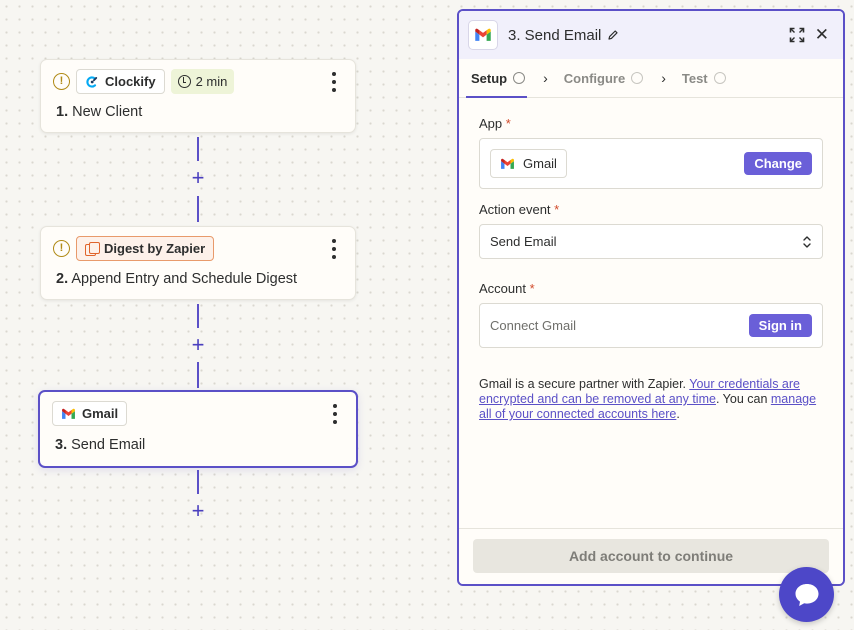 Image resolution: width=854 pixels, height=630 pixels. Describe the element at coordinates (184, 279) in the screenshot. I see `step-title-text: Append Entry and Schedule Digest` at that location.